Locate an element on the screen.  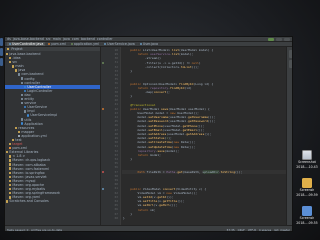
line-number: 31 is located at coordinates (116, 62).